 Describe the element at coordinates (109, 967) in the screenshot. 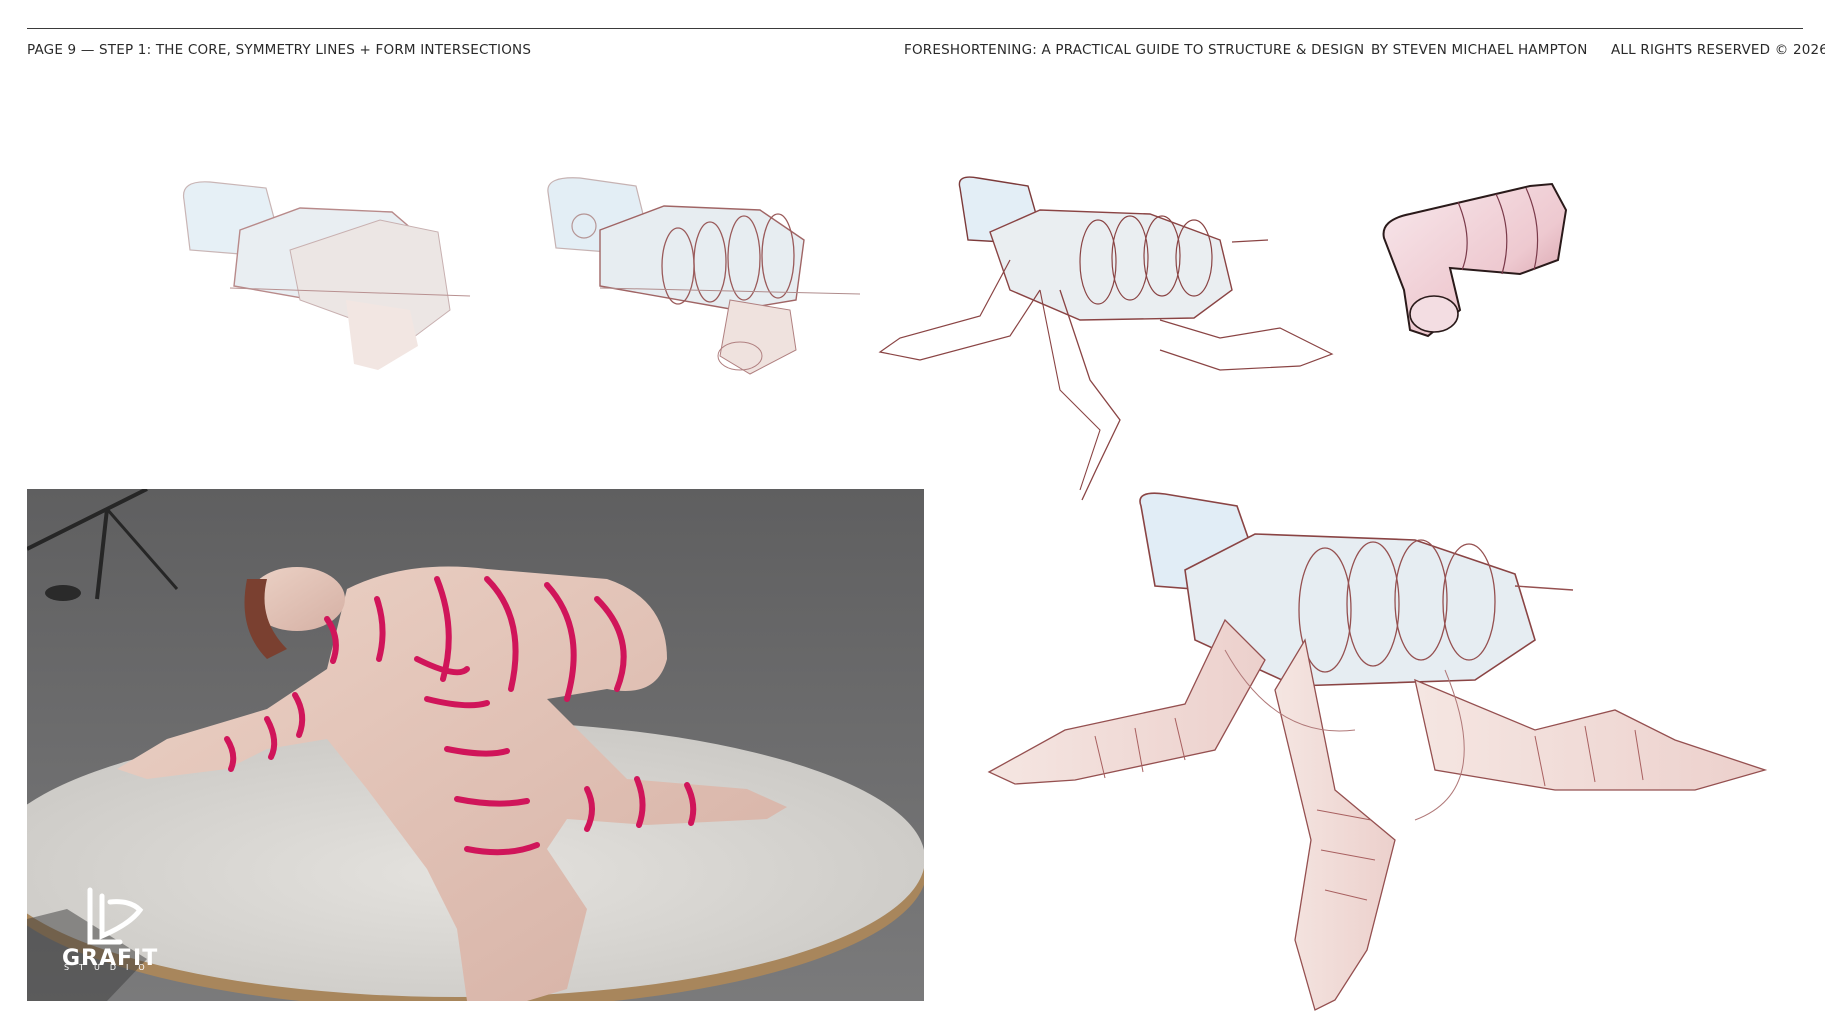

I see `logo-subtext: STUDIO` at that location.